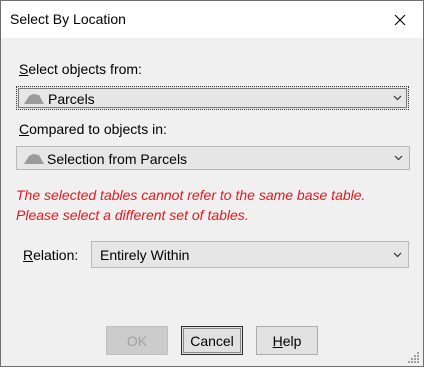 This screenshot has height=367, width=424. I want to click on relation-label: Relation:, so click(51, 255).